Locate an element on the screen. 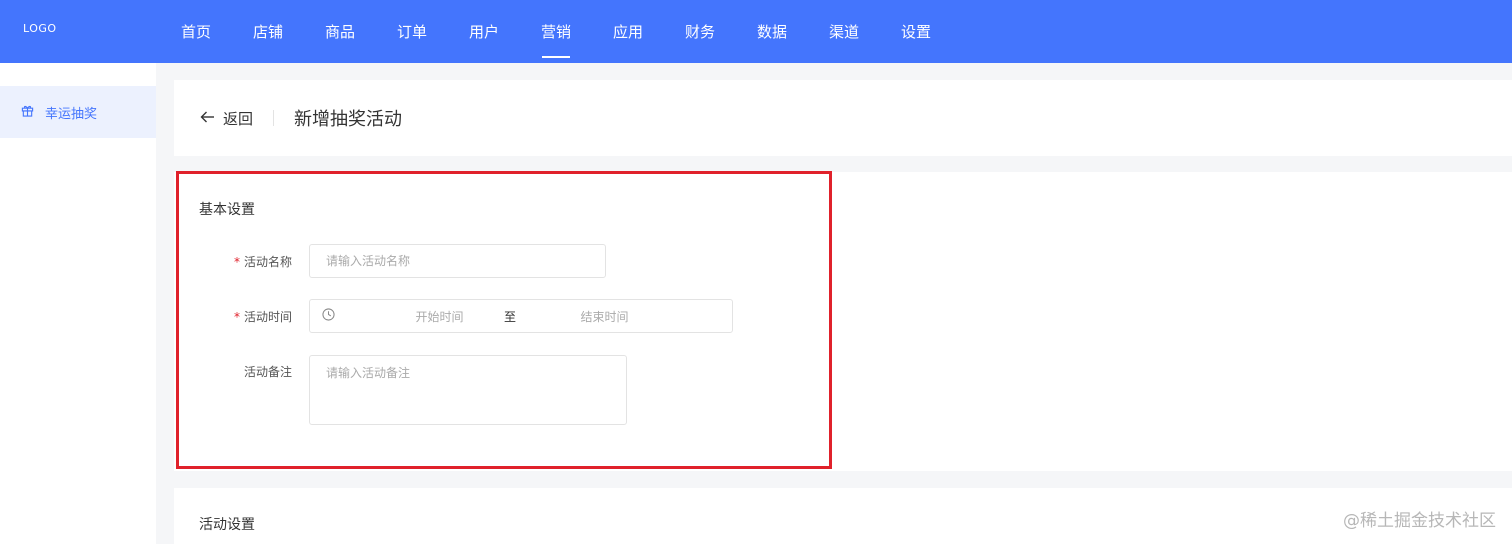 Image resolution: width=1512 pixels, height=544 pixels. nav-item-products: 商品 is located at coordinates (340, 31).